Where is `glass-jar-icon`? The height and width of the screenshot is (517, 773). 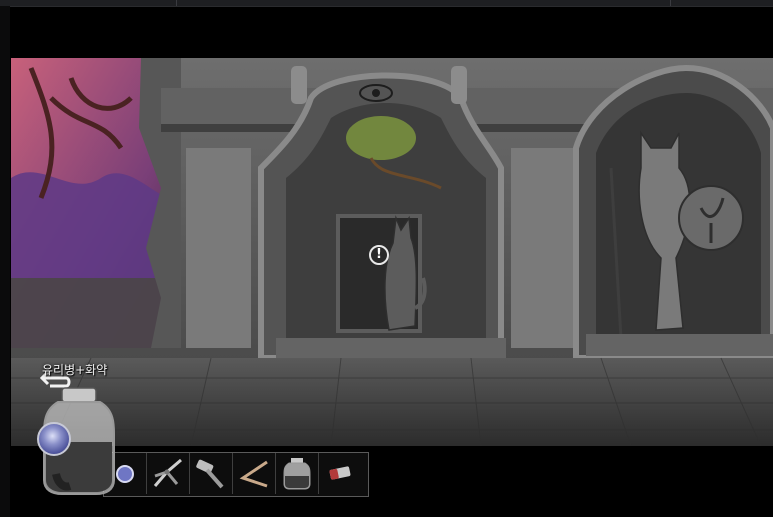
glass-jar-icon is located at coordinates (297, 474).